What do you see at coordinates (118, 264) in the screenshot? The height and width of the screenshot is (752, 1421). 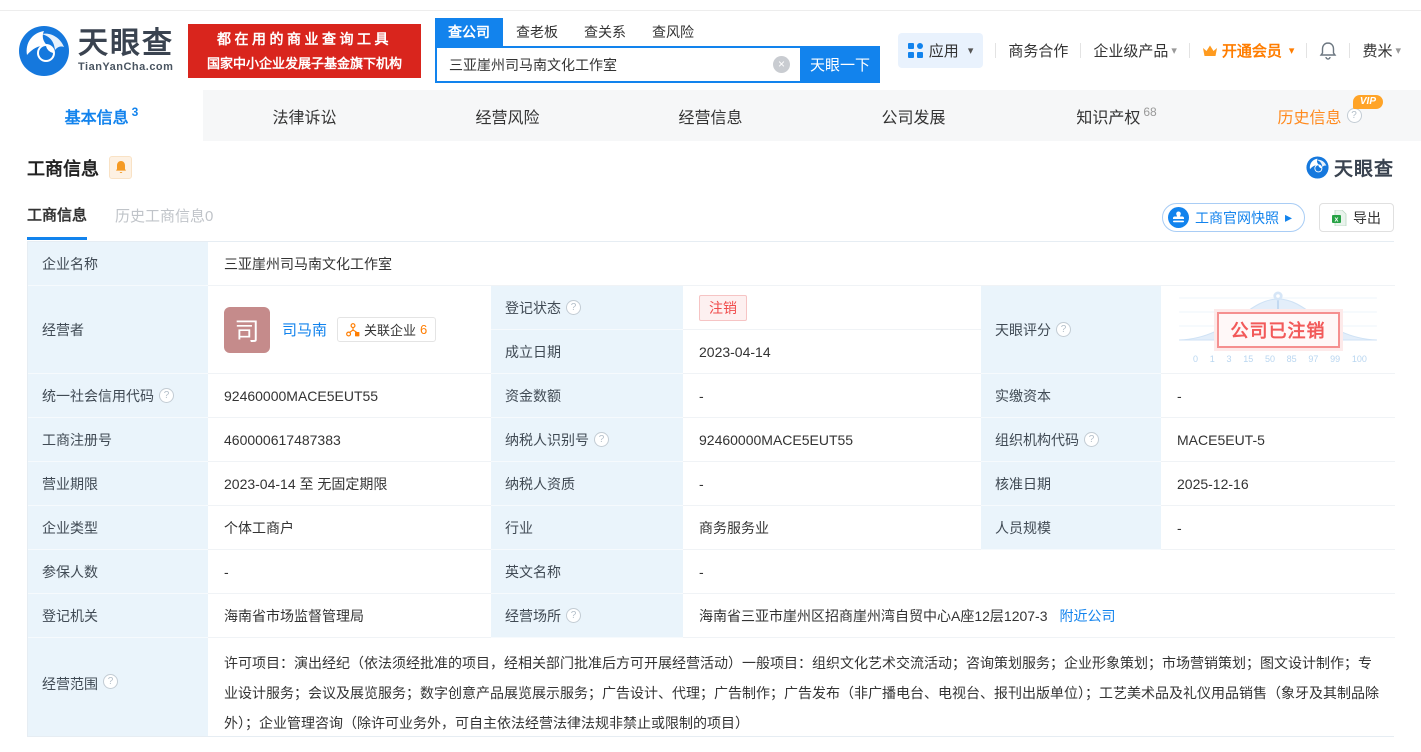 I see `field-label: 企业名称` at bounding box center [118, 264].